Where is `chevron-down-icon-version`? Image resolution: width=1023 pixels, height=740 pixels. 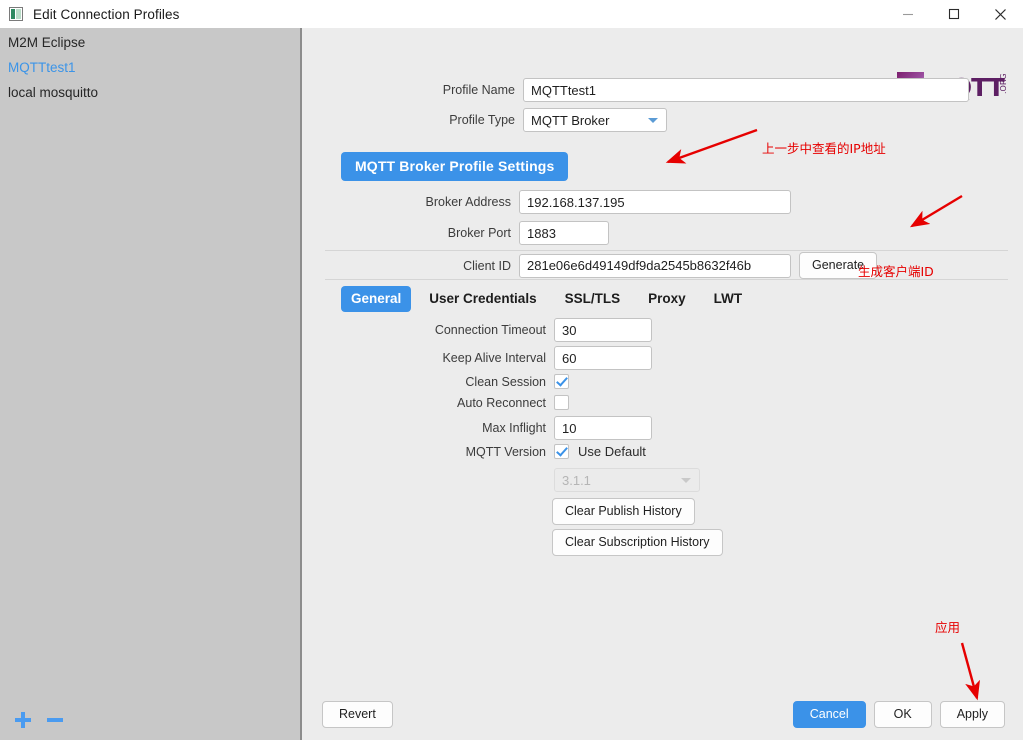 chevron-down-icon-version is located at coordinates (686, 480).